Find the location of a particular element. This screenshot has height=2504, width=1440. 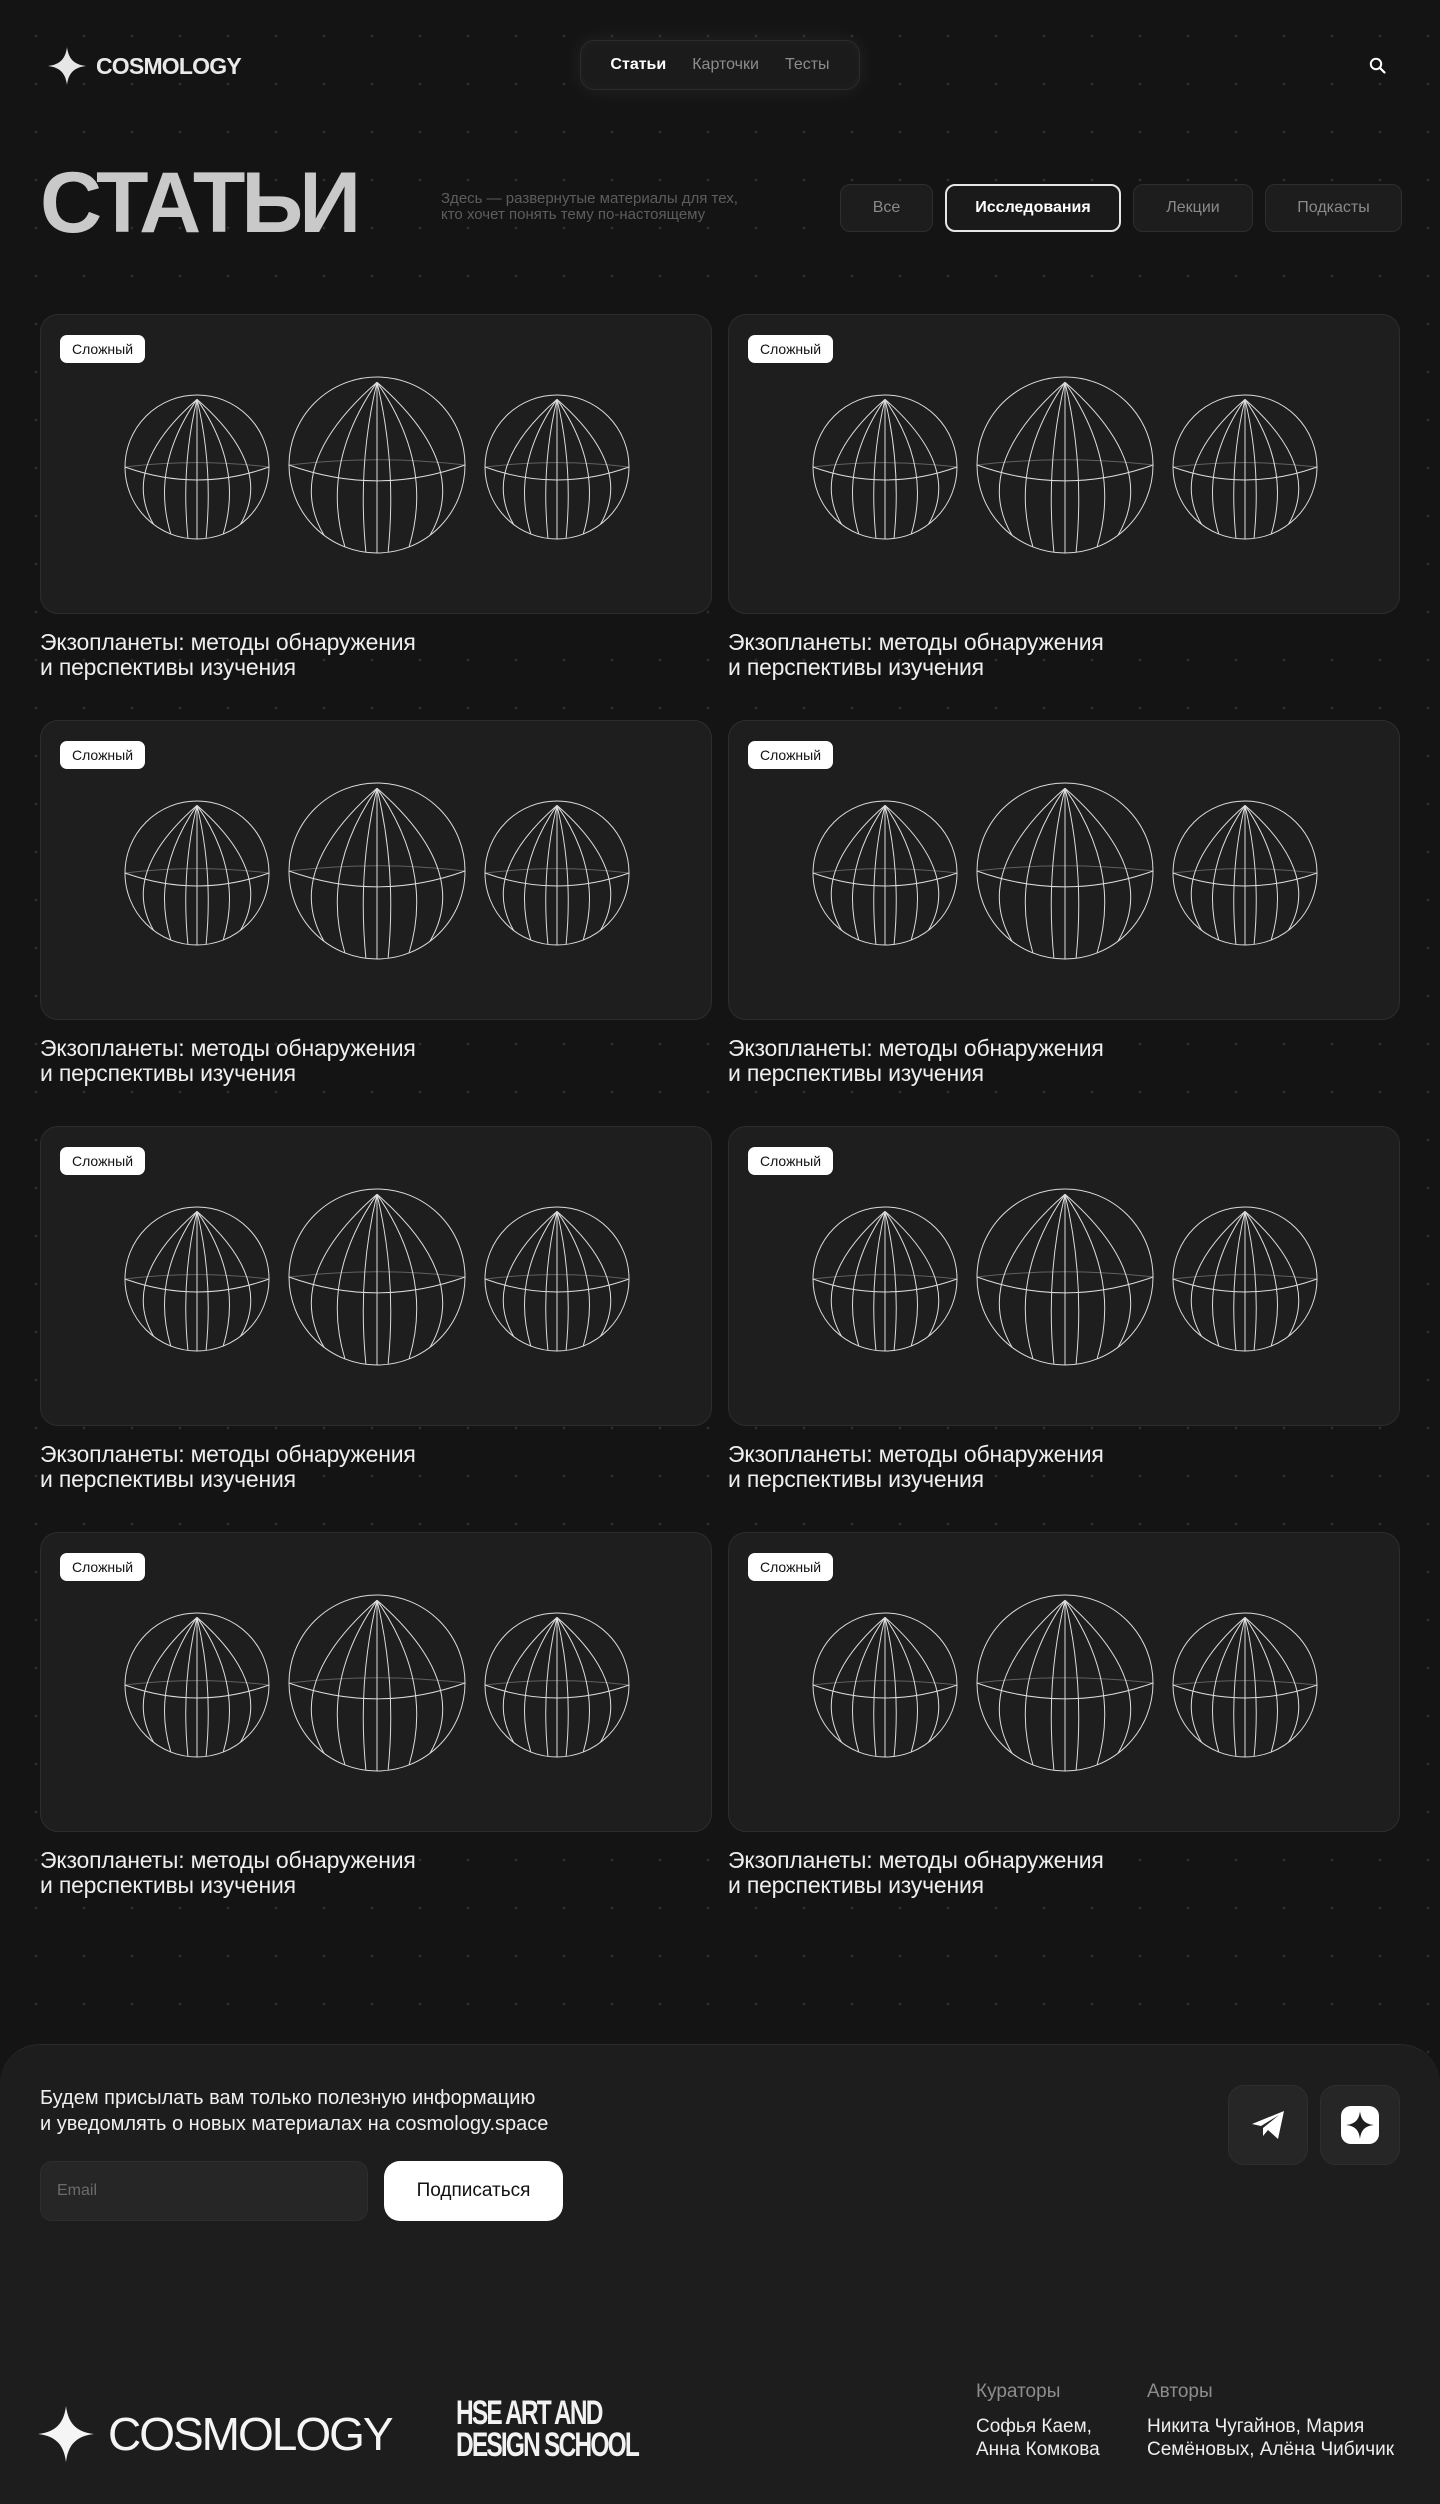

curators-line: Софья Каем, is located at coordinates (1034, 2426).